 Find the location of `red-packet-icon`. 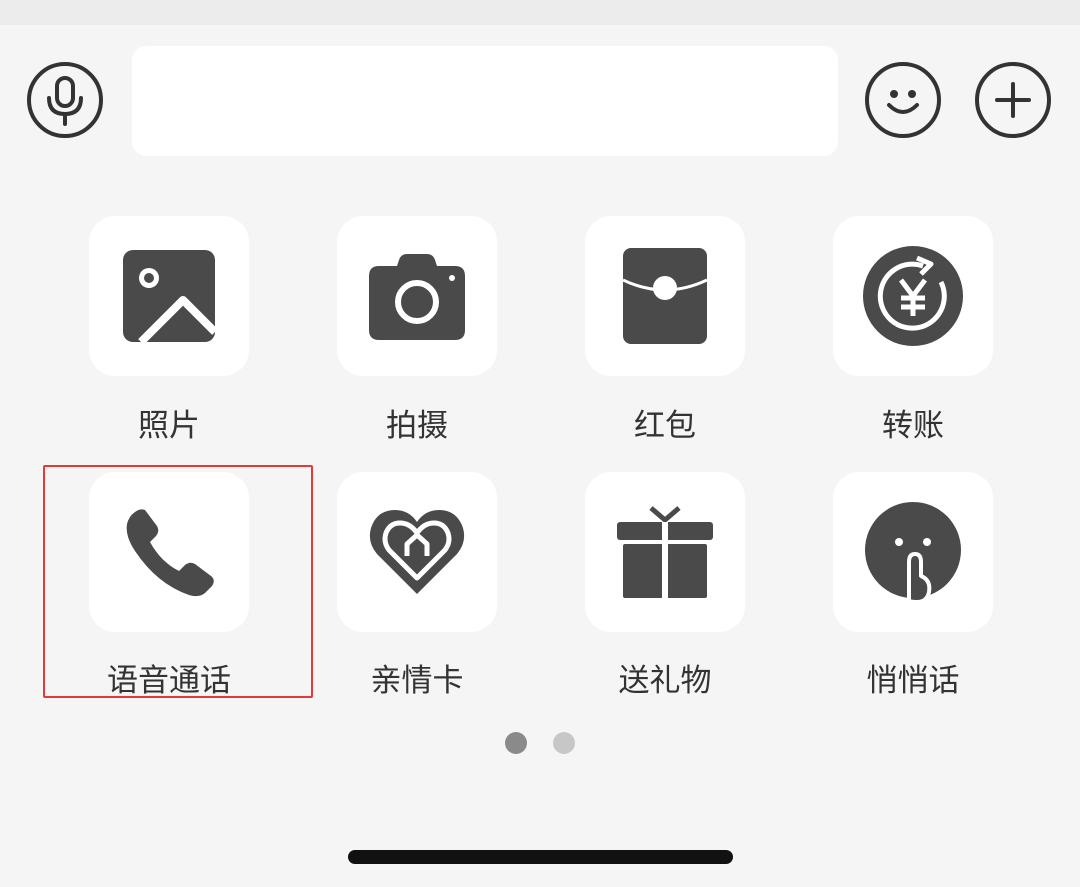

red-packet-icon is located at coordinates (665, 296).